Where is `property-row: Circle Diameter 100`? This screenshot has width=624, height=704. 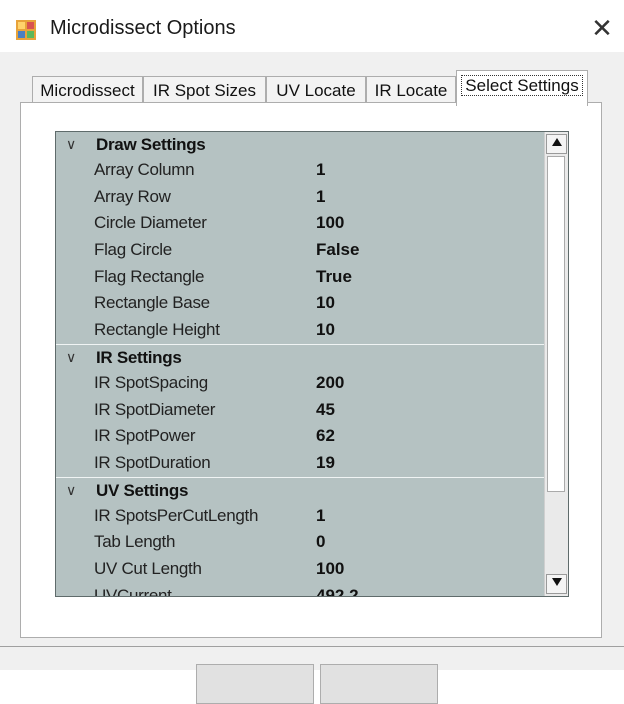 property-row: Circle Diameter 100 is located at coordinates (300, 223).